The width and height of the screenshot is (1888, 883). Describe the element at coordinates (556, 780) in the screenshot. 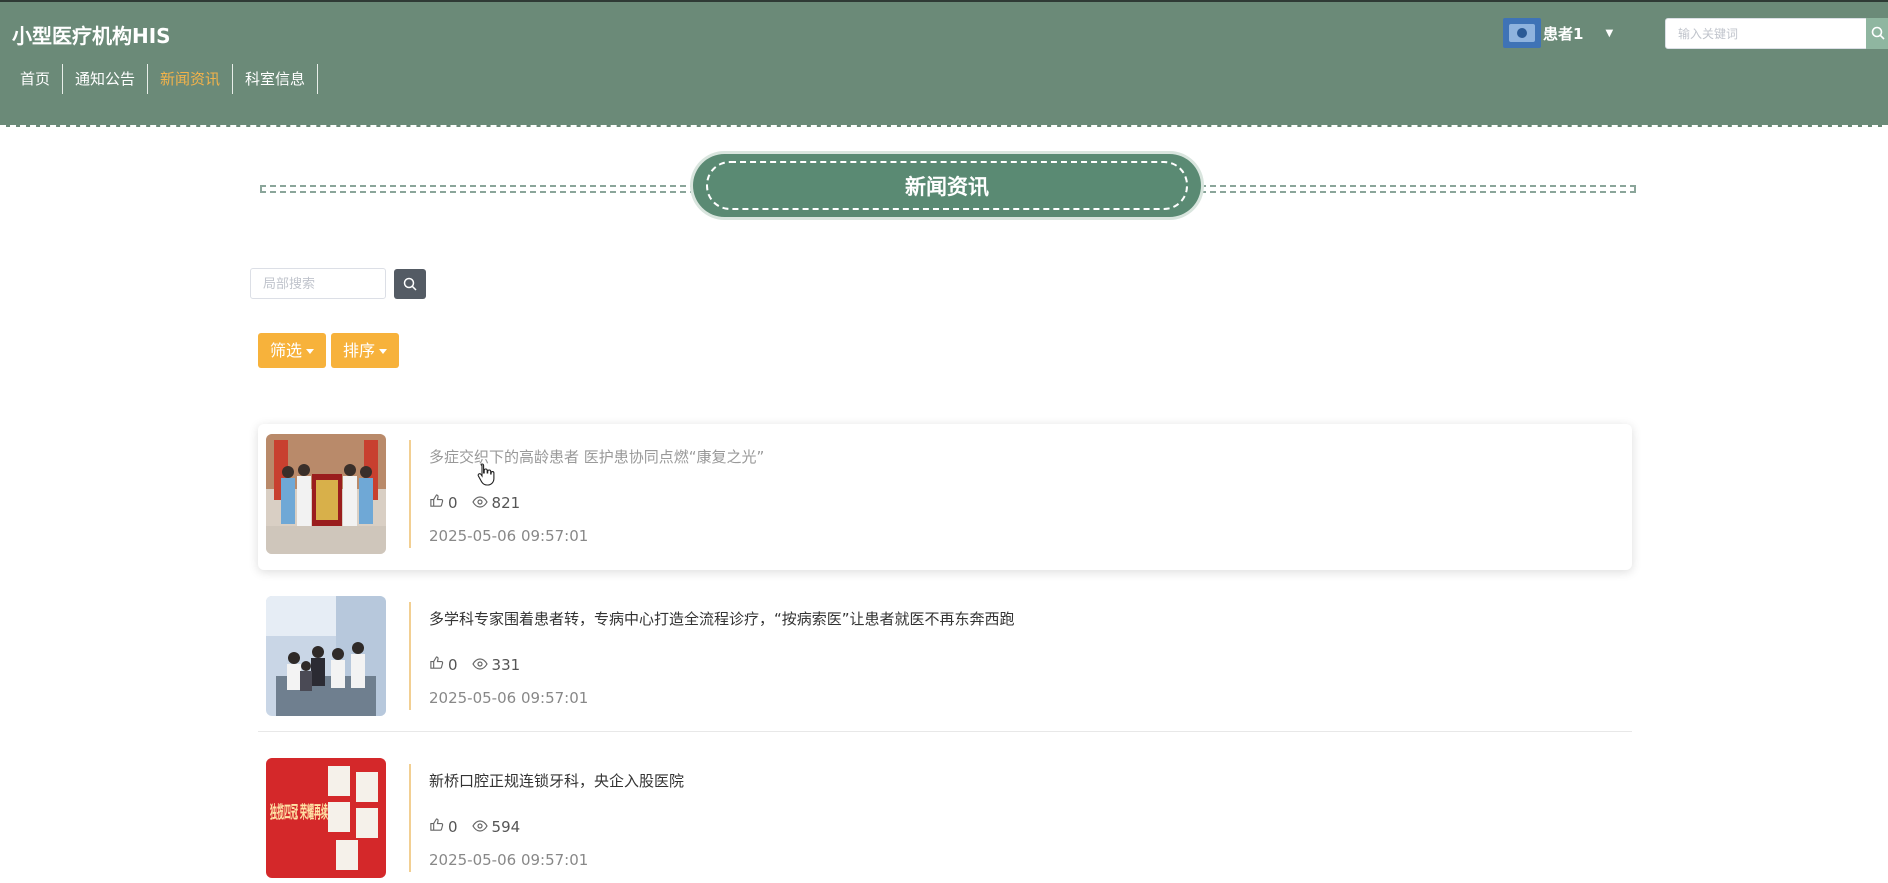

I see `news-title: 新桥口腔正规连锁牙科，央企入股医院` at that location.